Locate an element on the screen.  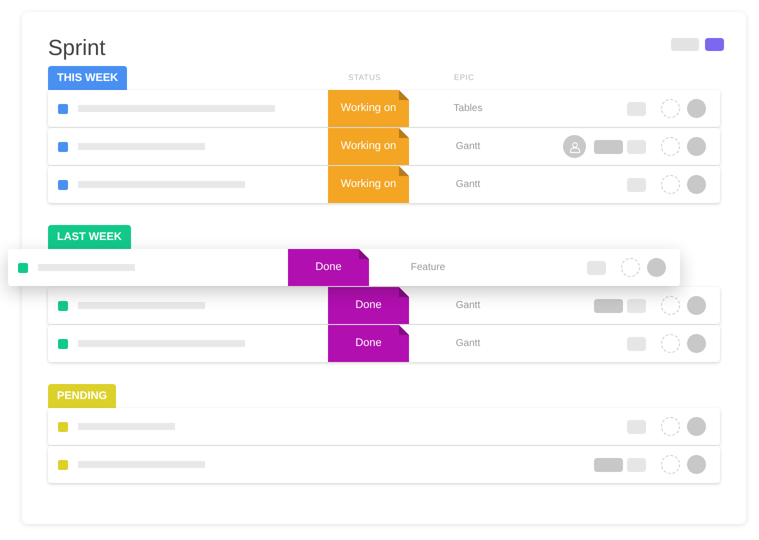
group-label: THIS WEEK is located at coordinates (88, 78).